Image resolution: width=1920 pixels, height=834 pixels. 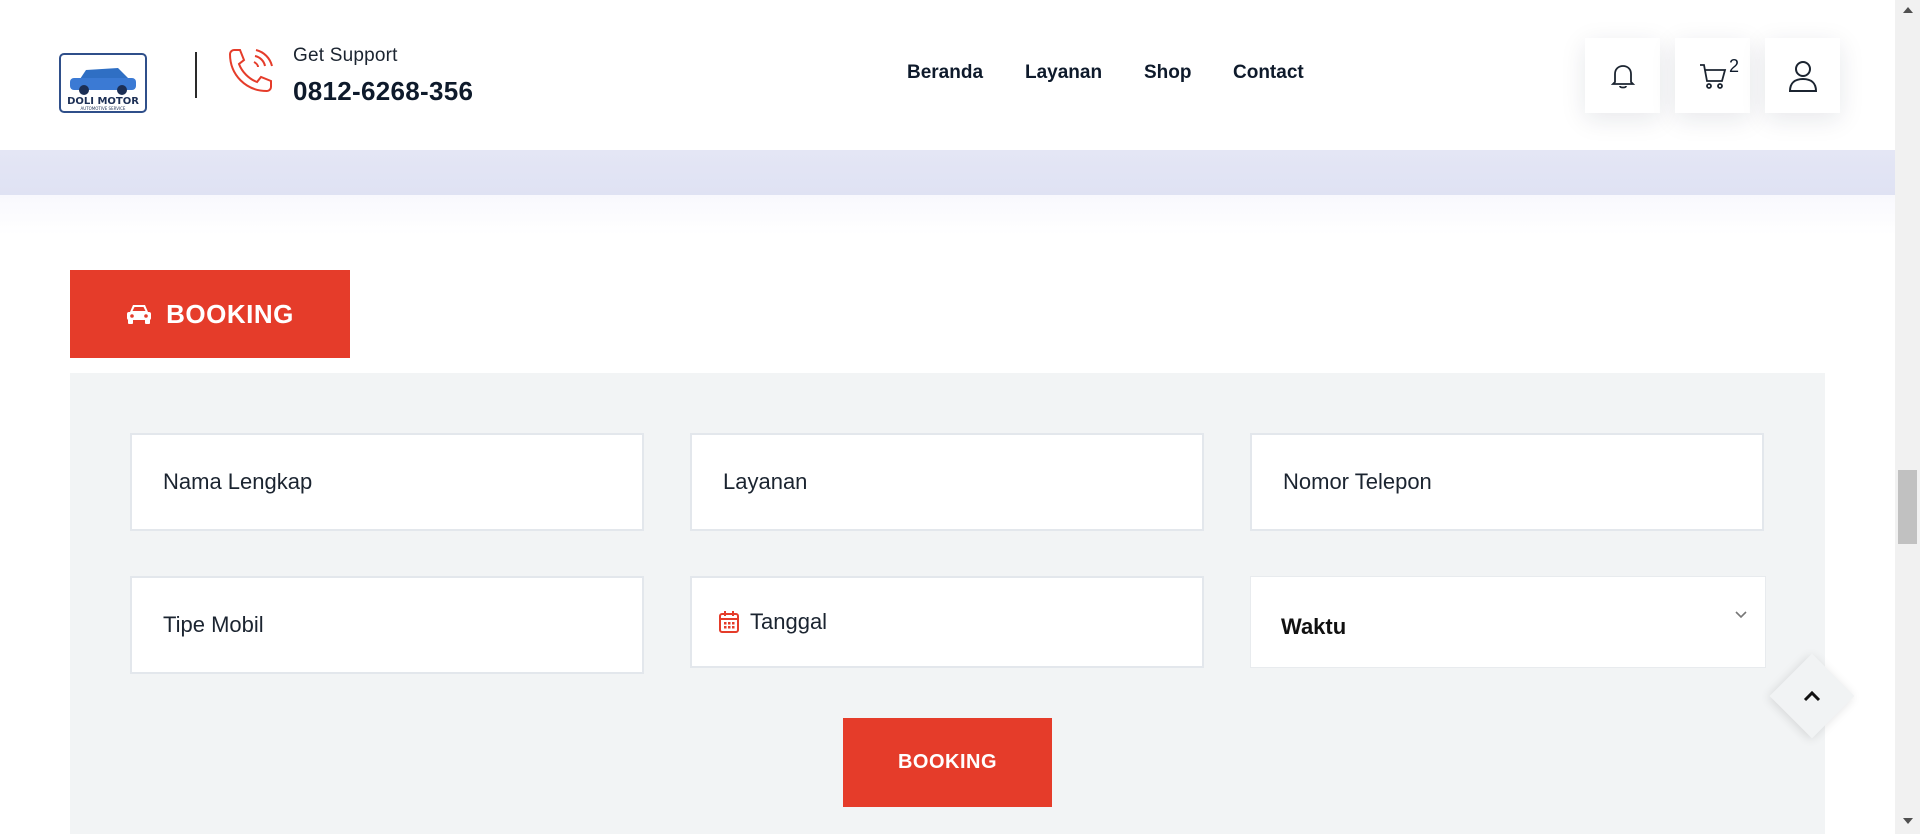 What do you see at coordinates (103, 108) in the screenshot?
I see `logo-subtext: AUTOMOTIVE SERVICE` at bounding box center [103, 108].